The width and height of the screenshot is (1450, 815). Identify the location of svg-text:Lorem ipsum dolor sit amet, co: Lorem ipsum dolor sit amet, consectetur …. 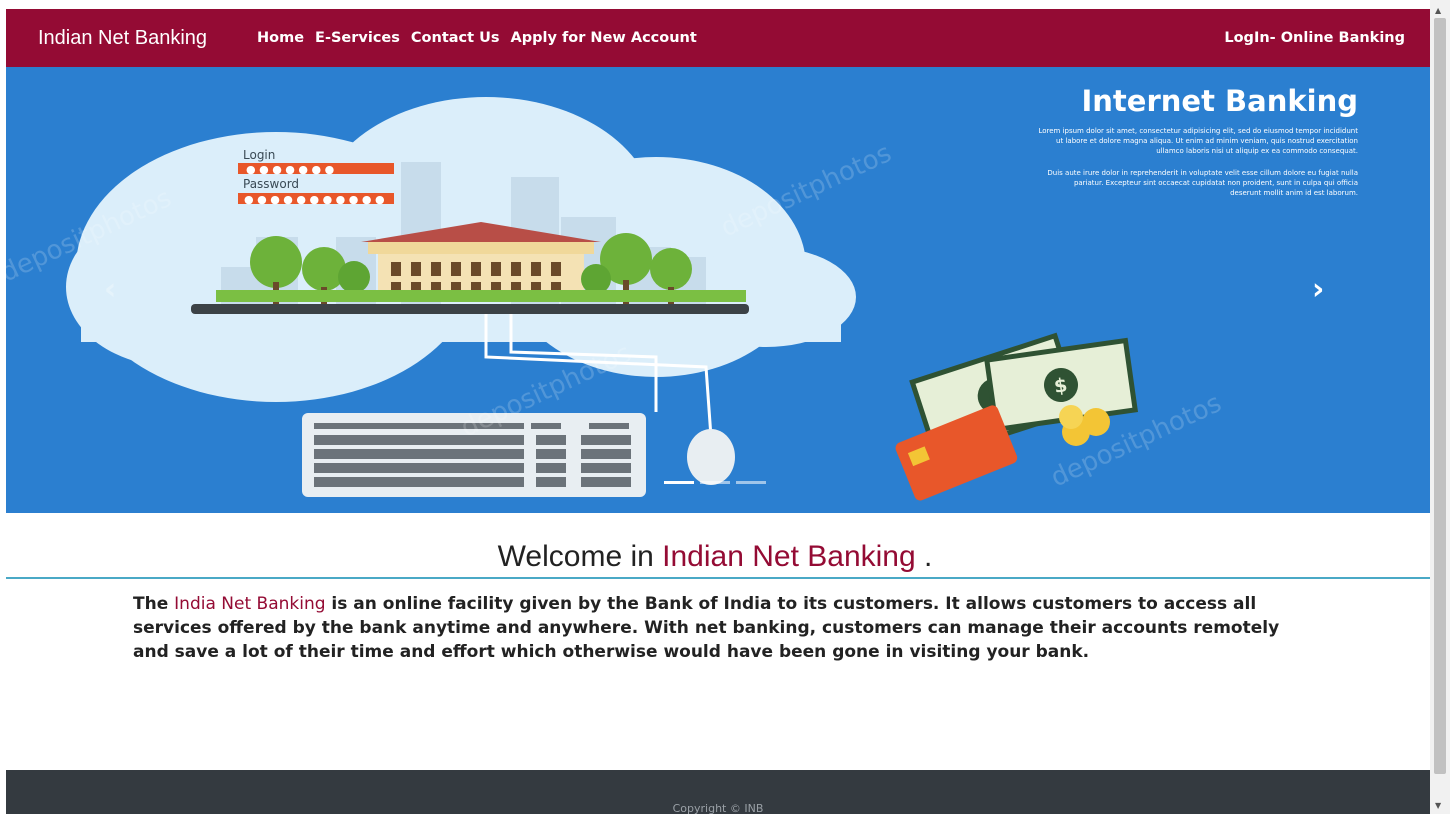
(1198, 131).